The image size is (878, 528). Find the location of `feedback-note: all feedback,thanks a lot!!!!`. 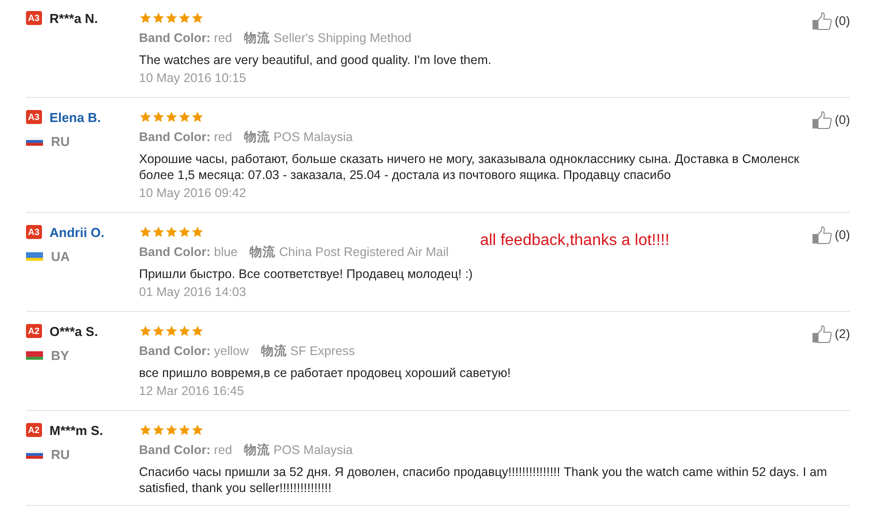

feedback-note: all feedback,thanks a lot!!!! is located at coordinates (575, 241).